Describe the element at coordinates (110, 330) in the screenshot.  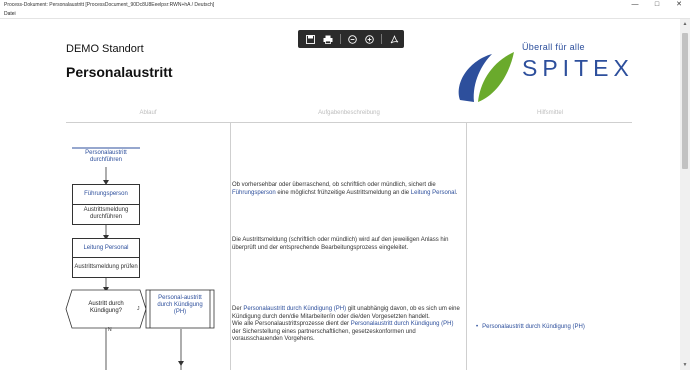
I see `flow-no-label: N` at that location.